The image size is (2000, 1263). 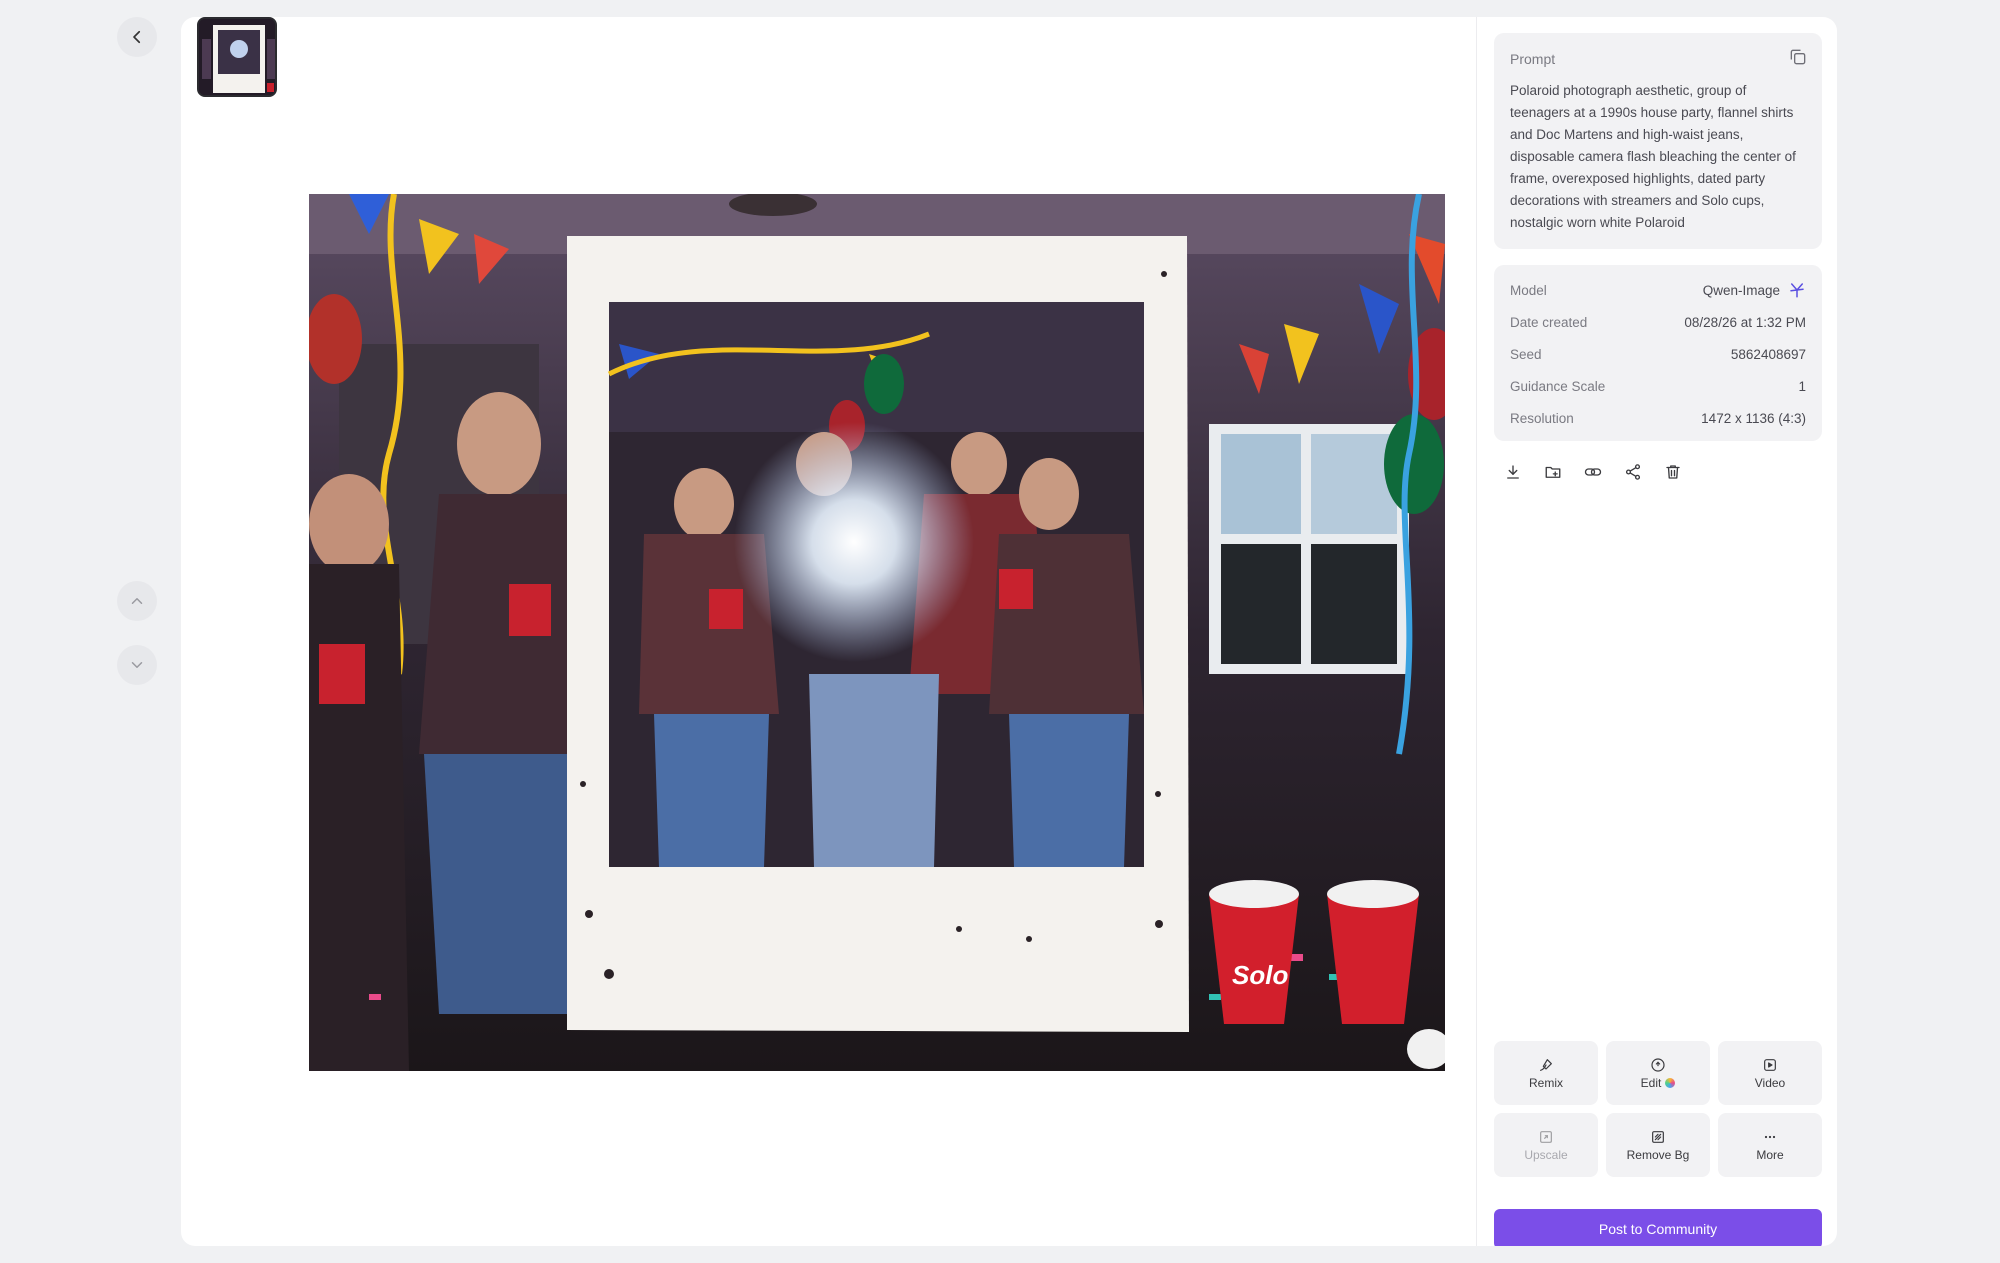 What do you see at coordinates (1770, 1082) in the screenshot?
I see `video-label: Video` at bounding box center [1770, 1082].